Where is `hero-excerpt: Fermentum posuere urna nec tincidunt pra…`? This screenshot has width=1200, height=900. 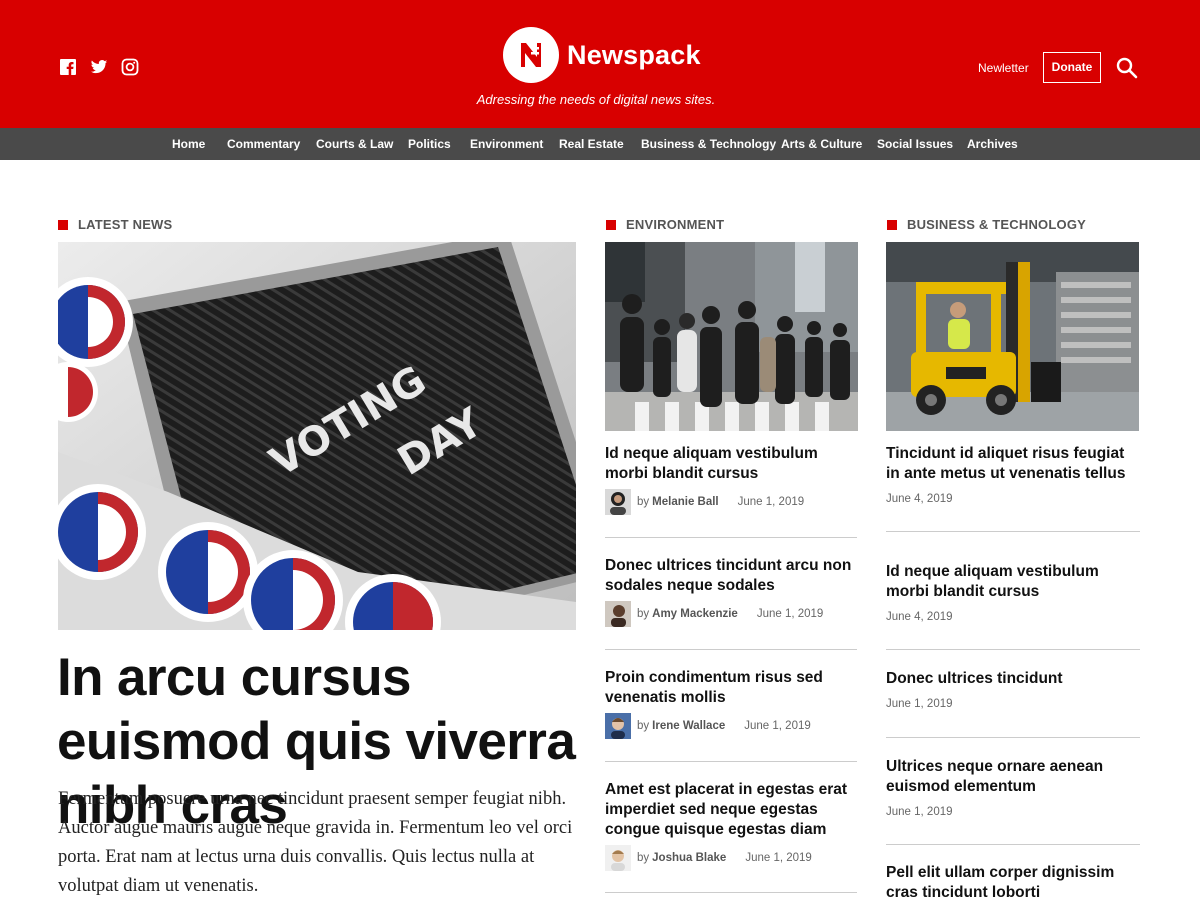
hero-excerpt: Fermentum posuere urna nec tincidunt pra… is located at coordinates (315, 842).